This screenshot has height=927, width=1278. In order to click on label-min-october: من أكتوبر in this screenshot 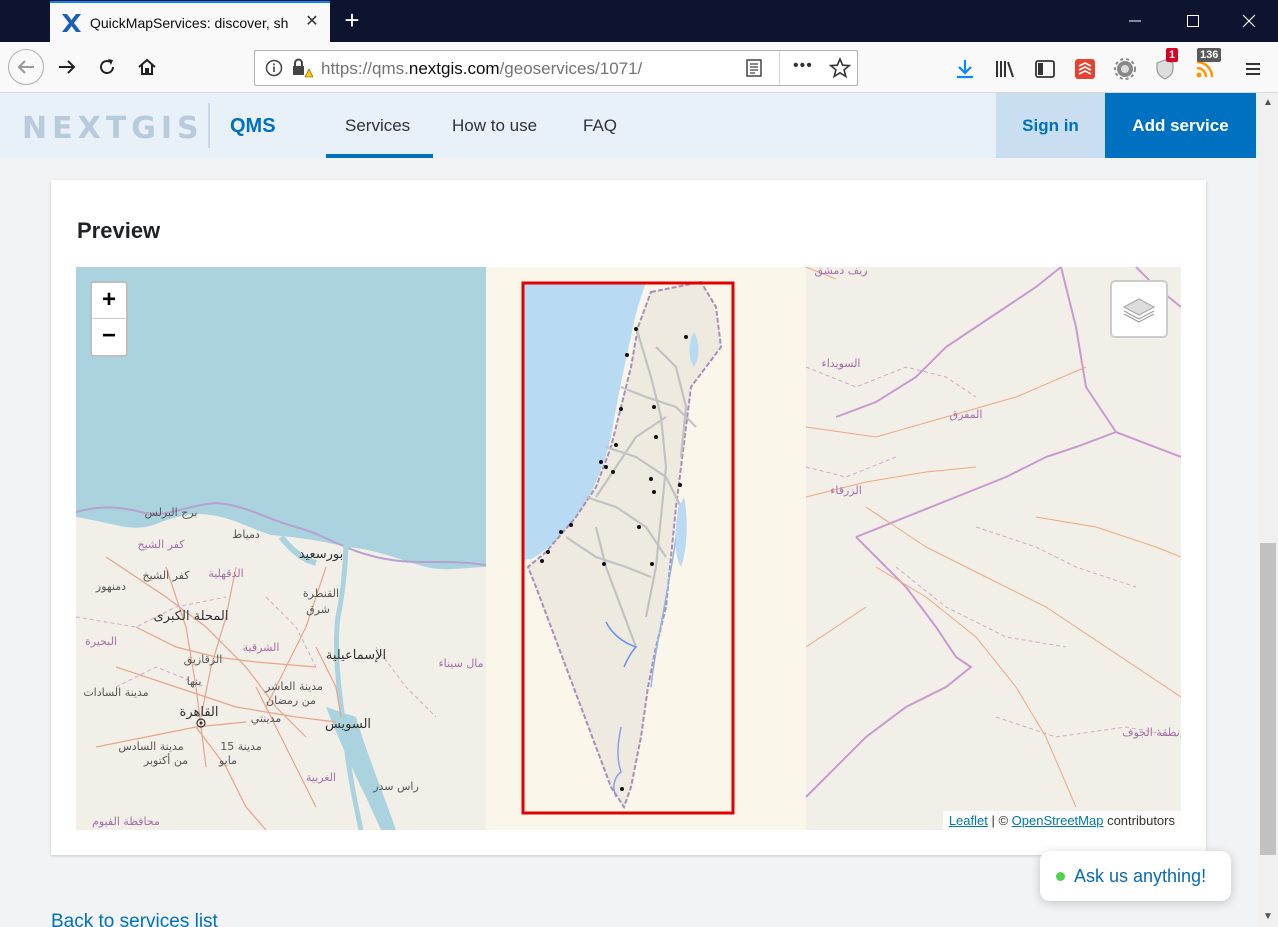, I will do `click(165, 760)`.